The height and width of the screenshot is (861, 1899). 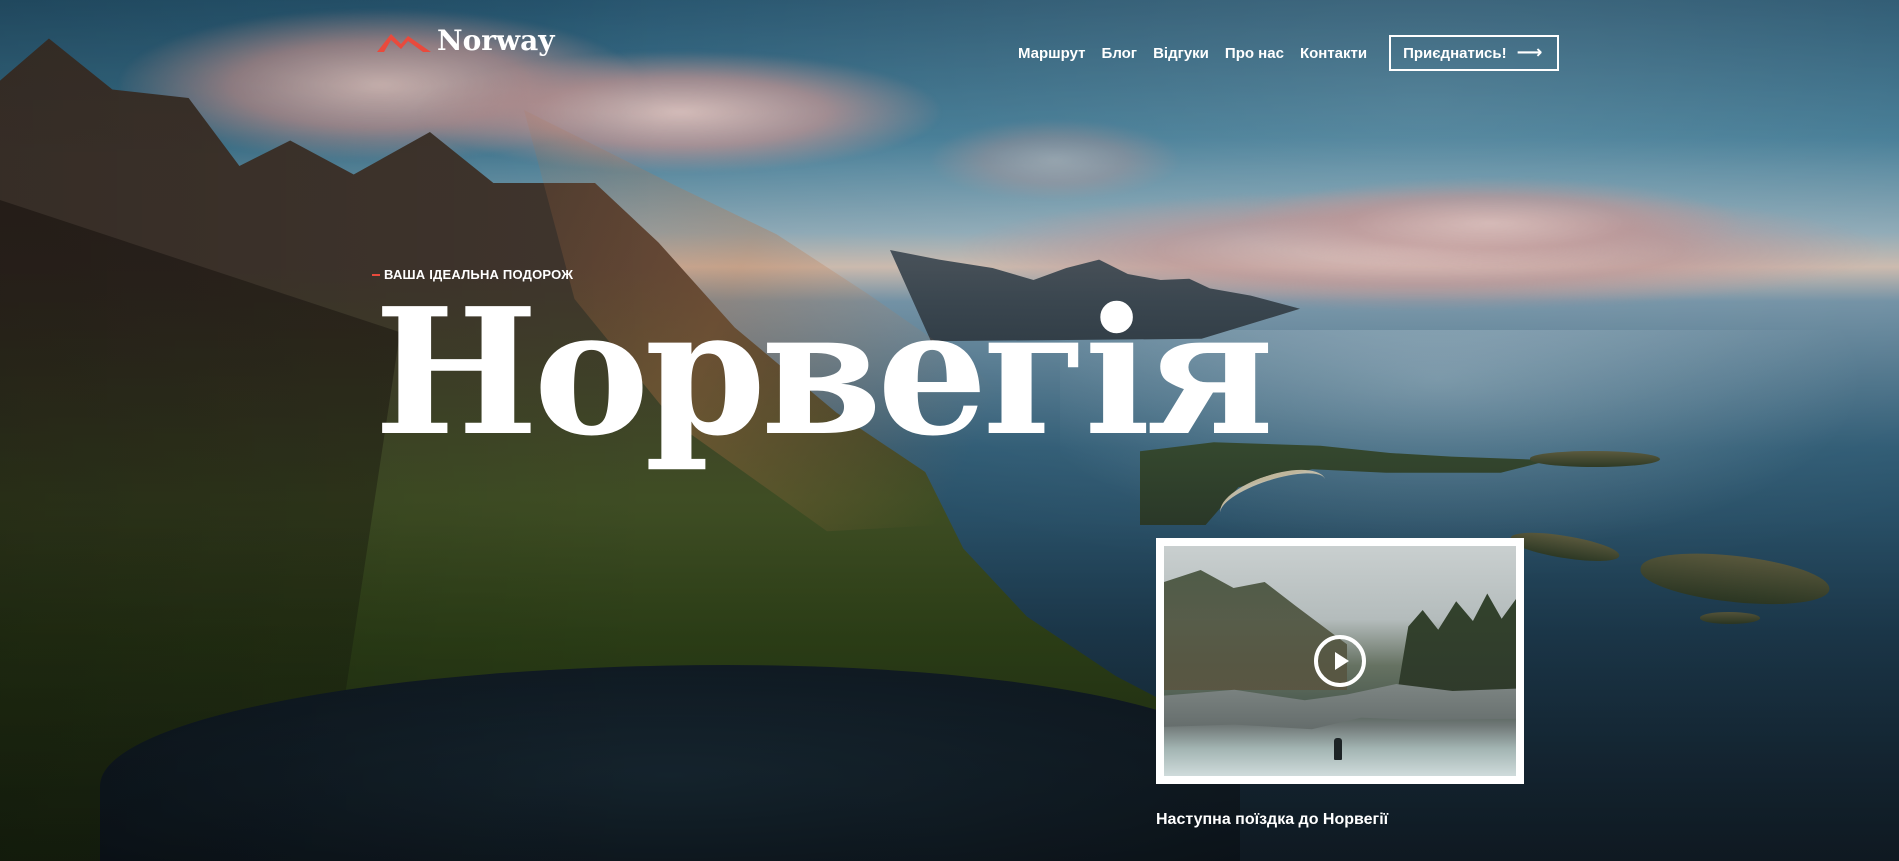 I want to click on play-icon, so click(x=1342, y=661).